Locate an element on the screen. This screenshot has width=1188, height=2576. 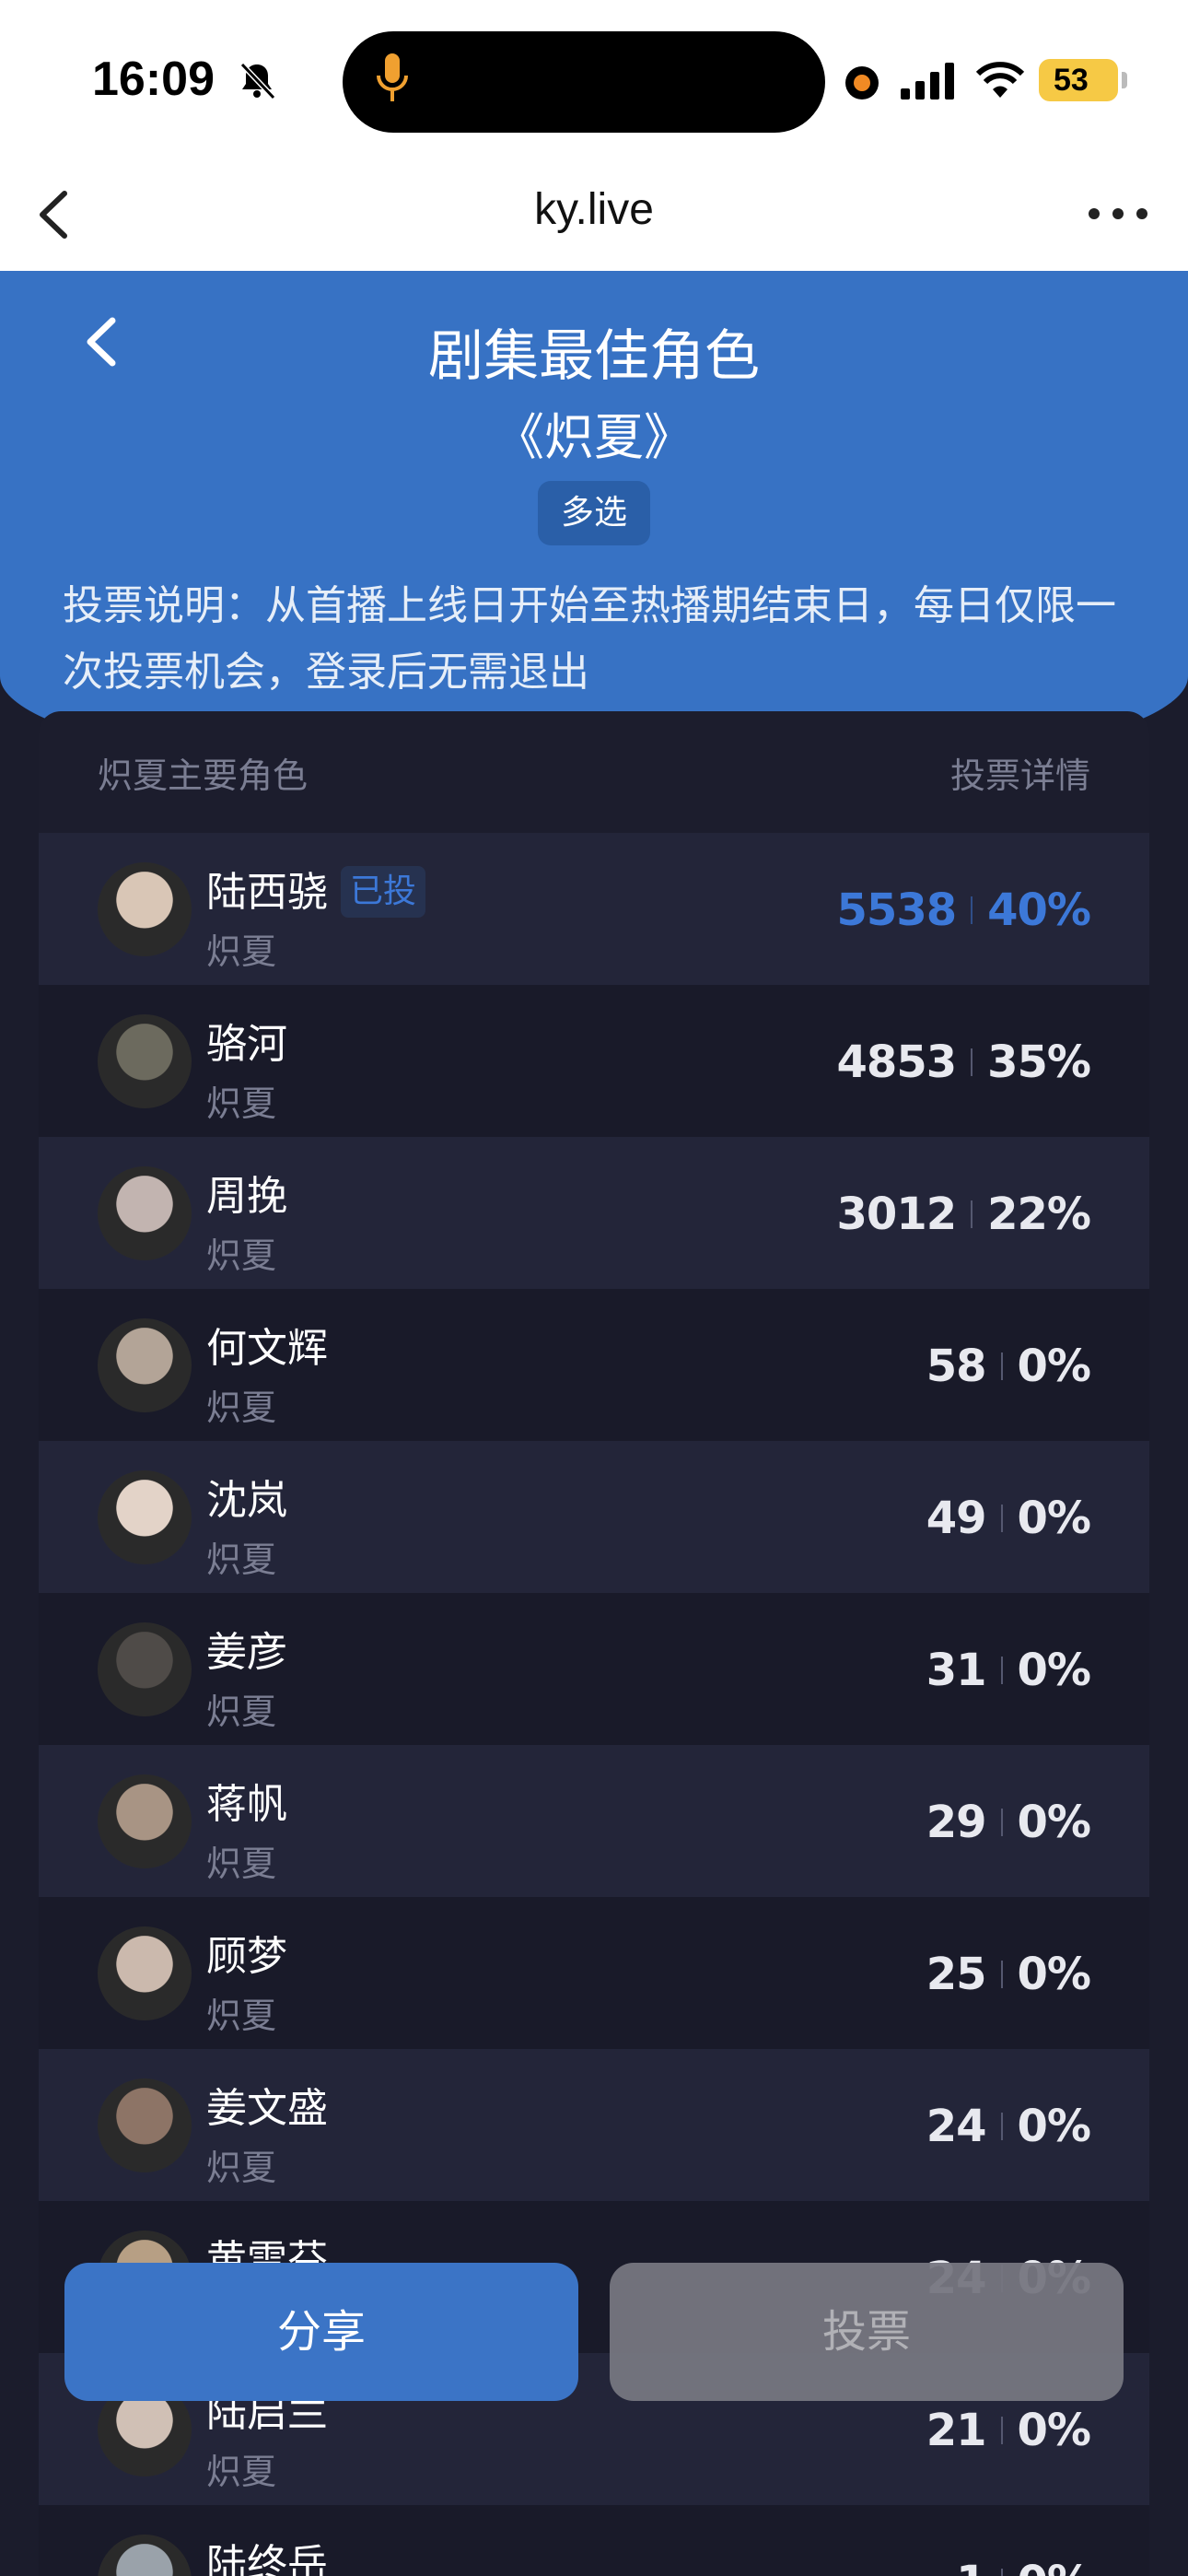
vote-stats: 4853 35% is located at coordinates (964, 1062).